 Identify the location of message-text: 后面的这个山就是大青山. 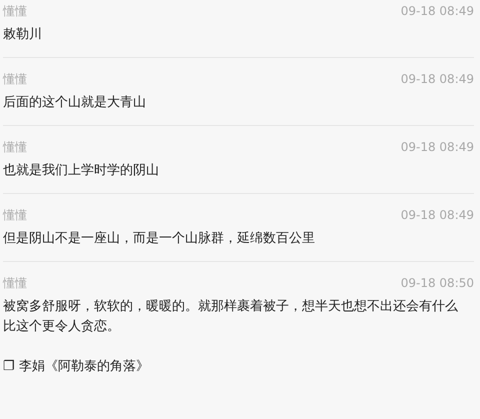
(75, 103).